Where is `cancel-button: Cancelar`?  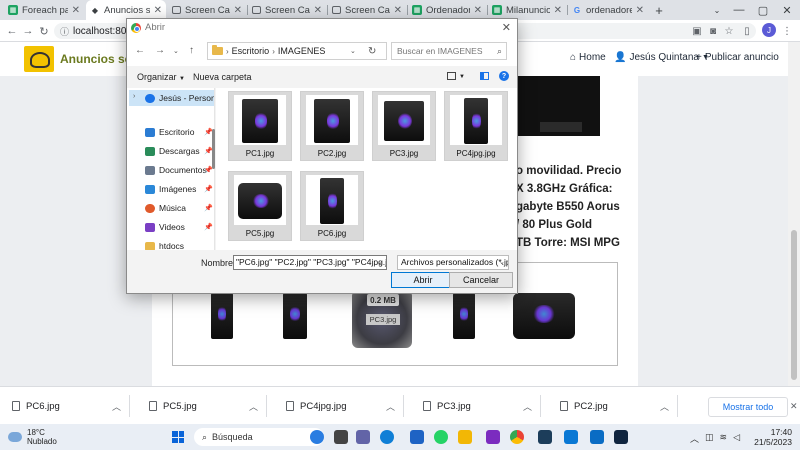
cancel-button: Cancelar is located at coordinates (481, 280).